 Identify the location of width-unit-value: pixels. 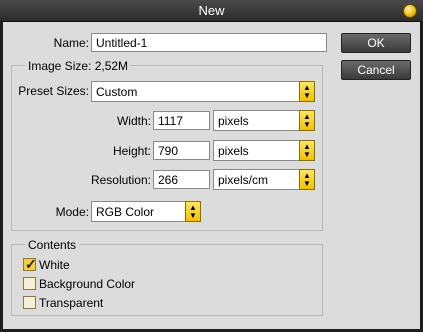
(233, 121).